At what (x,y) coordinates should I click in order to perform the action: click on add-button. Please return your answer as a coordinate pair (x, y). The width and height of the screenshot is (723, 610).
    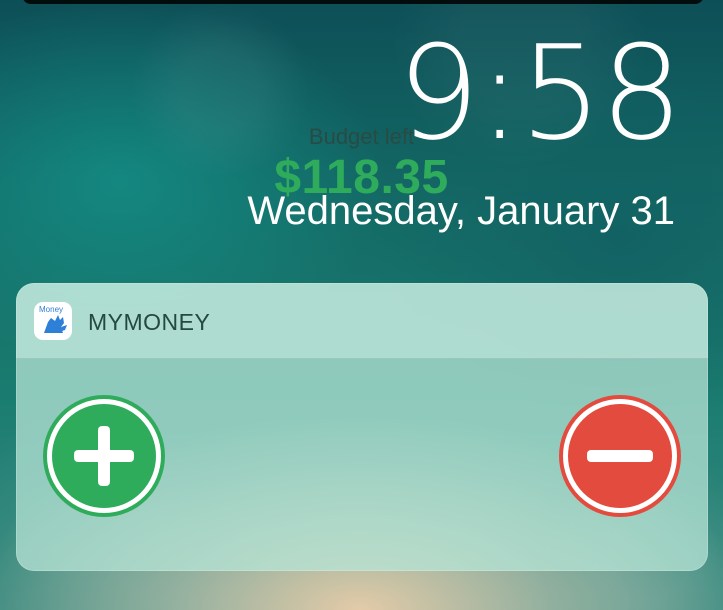
    Looking at the image, I should click on (104, 456).